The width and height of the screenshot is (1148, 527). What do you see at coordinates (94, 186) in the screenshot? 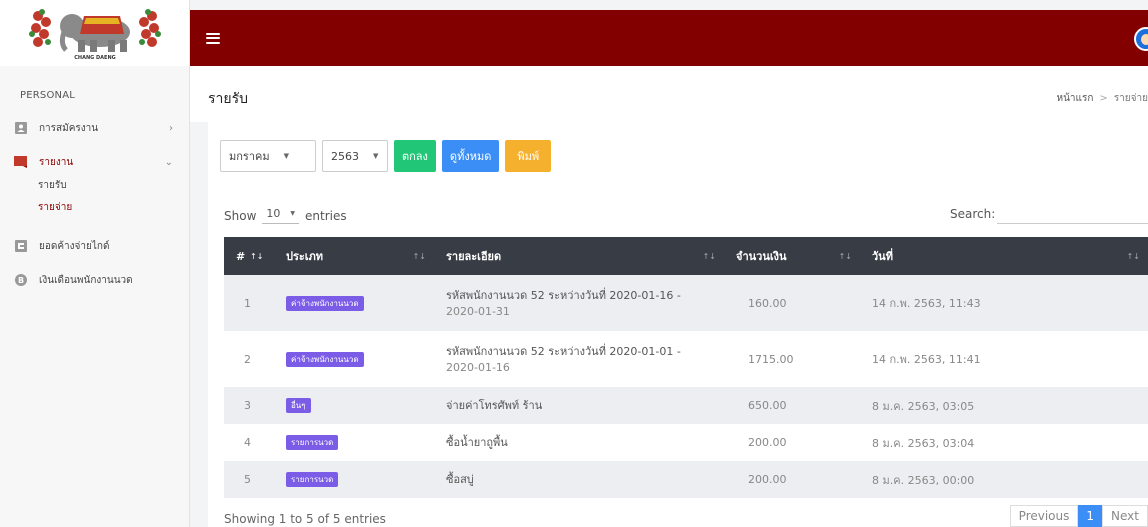
I see `sidebar-subitem-income: รายรับ` at bounding box center [94, 186].